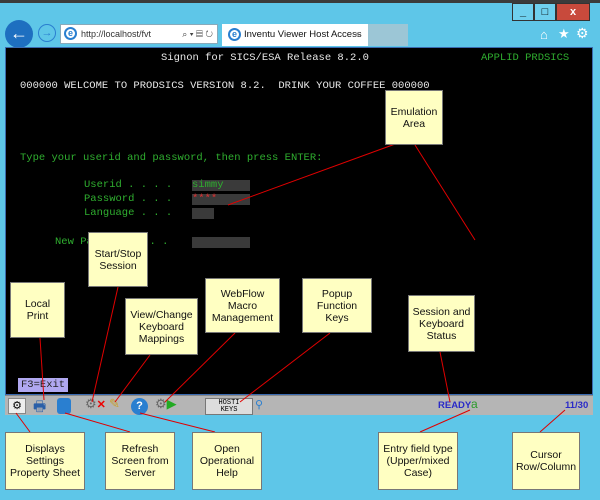  Describe the element at coordinates (221, 199) in the screenshot. I see `password-field: ****` at that location.